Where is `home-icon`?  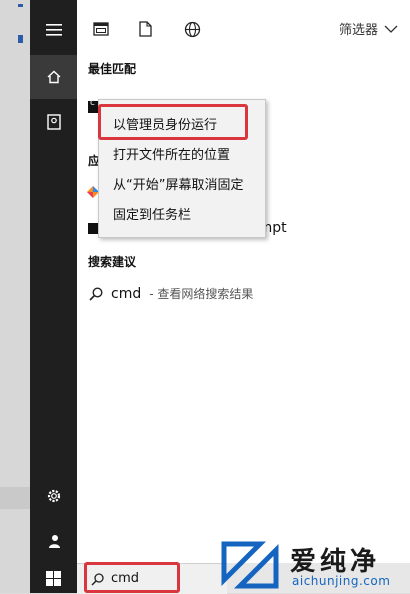
home-icon is located at coordinates (53, 77).